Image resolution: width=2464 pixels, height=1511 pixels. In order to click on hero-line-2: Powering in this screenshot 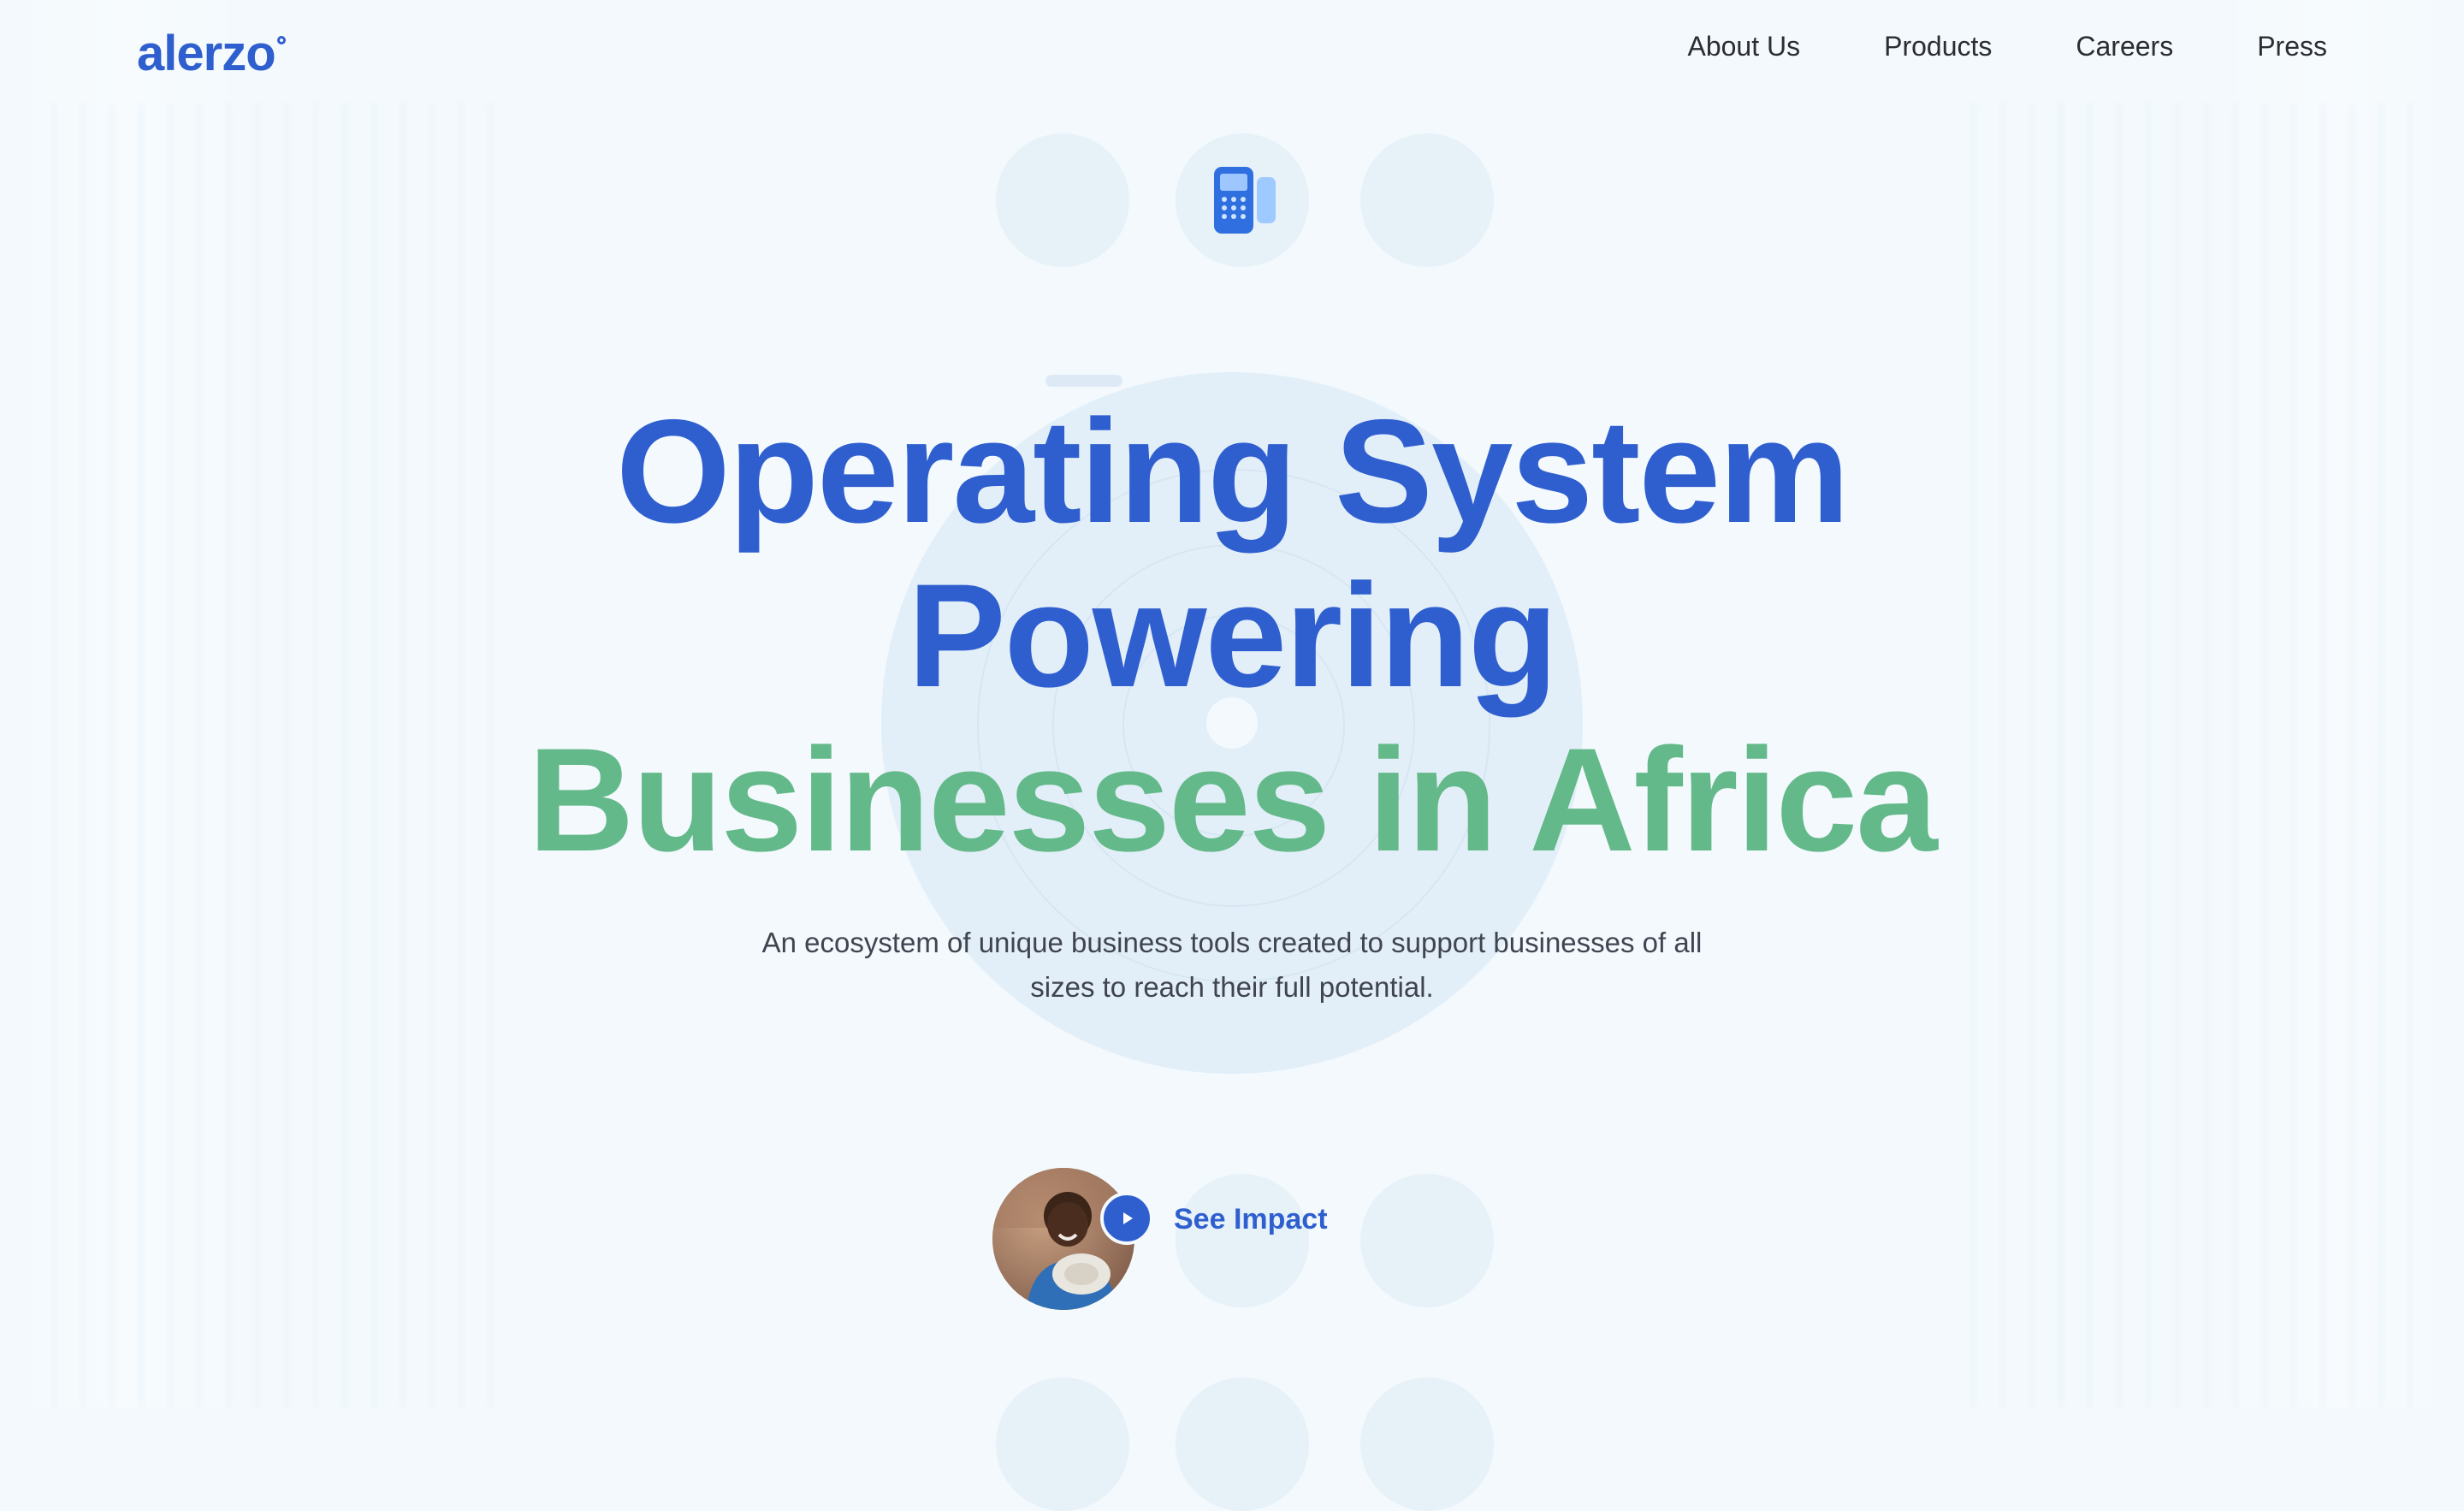, I will do `click(1232, 636)`.